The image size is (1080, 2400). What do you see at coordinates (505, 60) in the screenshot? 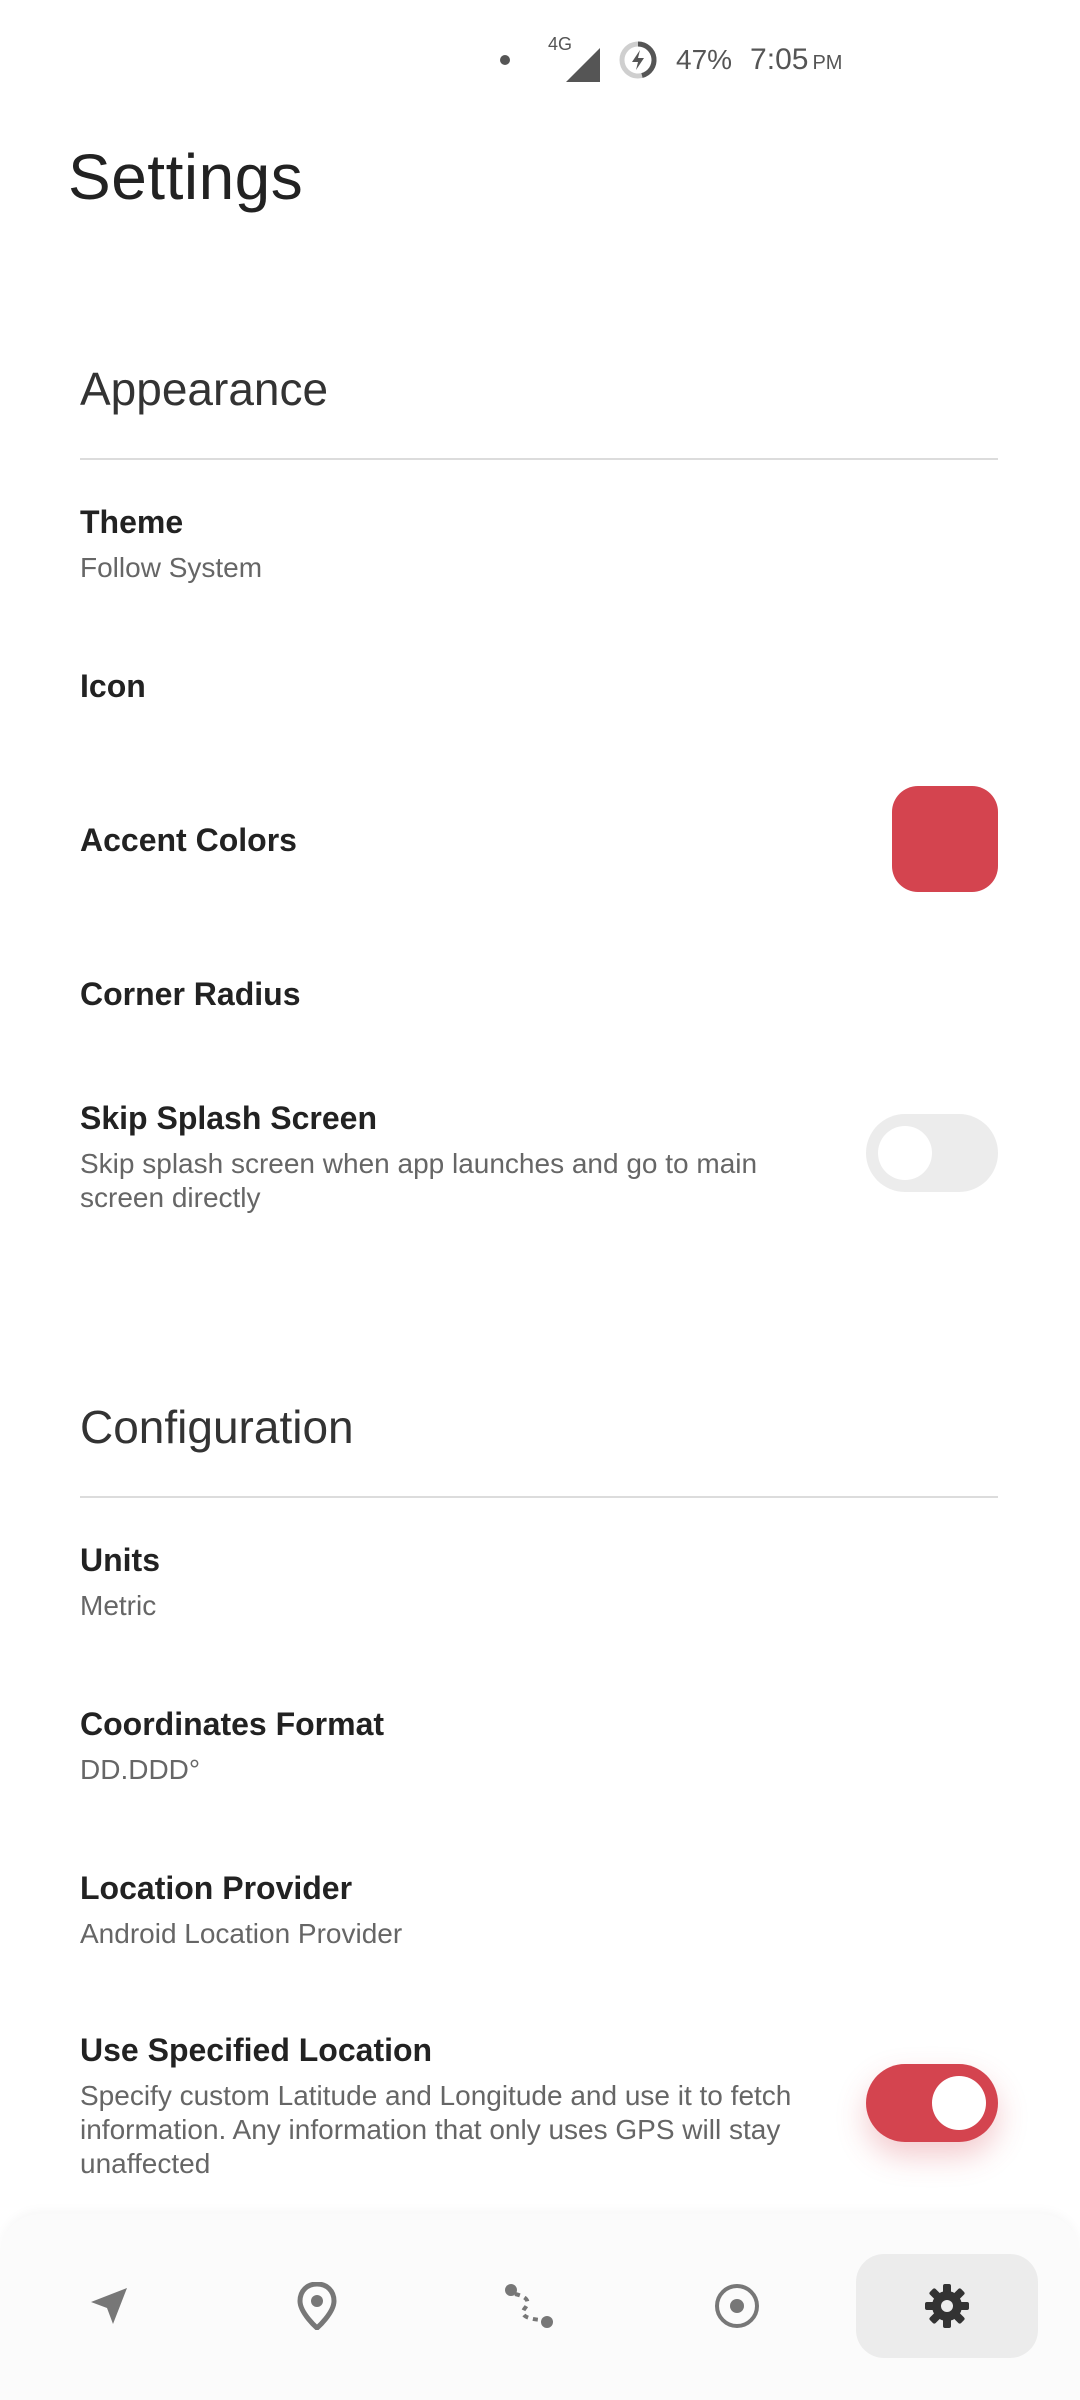
I see `notification-dot-icon` at bounding box center [505, 60].